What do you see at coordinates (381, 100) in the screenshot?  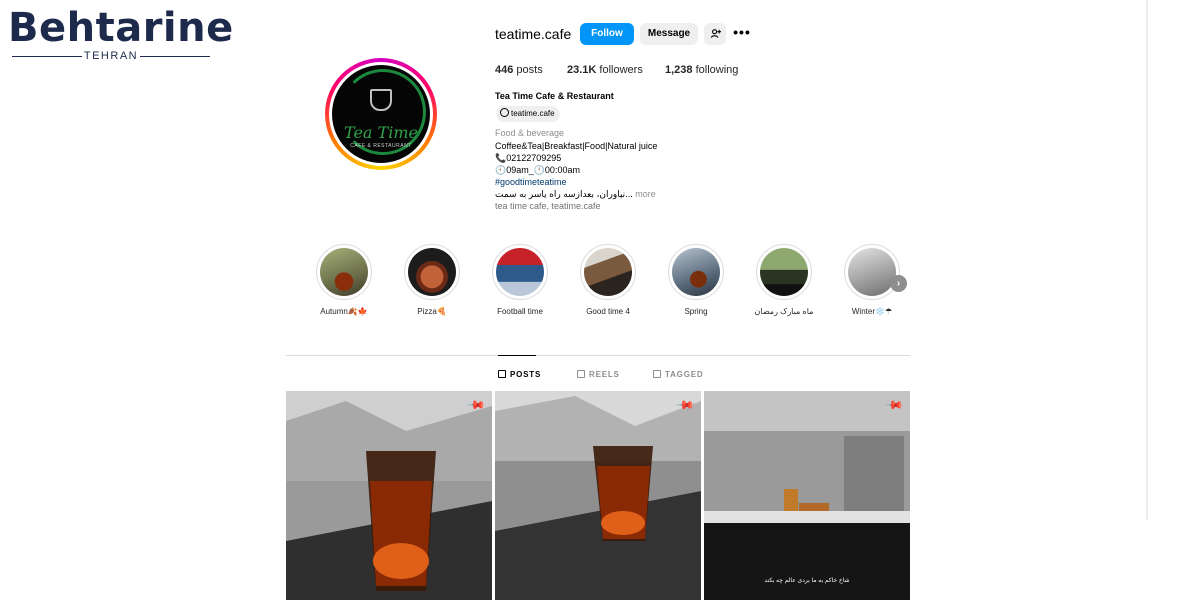 I see `tea-cup-graphic` at bounding box center [381, 100].